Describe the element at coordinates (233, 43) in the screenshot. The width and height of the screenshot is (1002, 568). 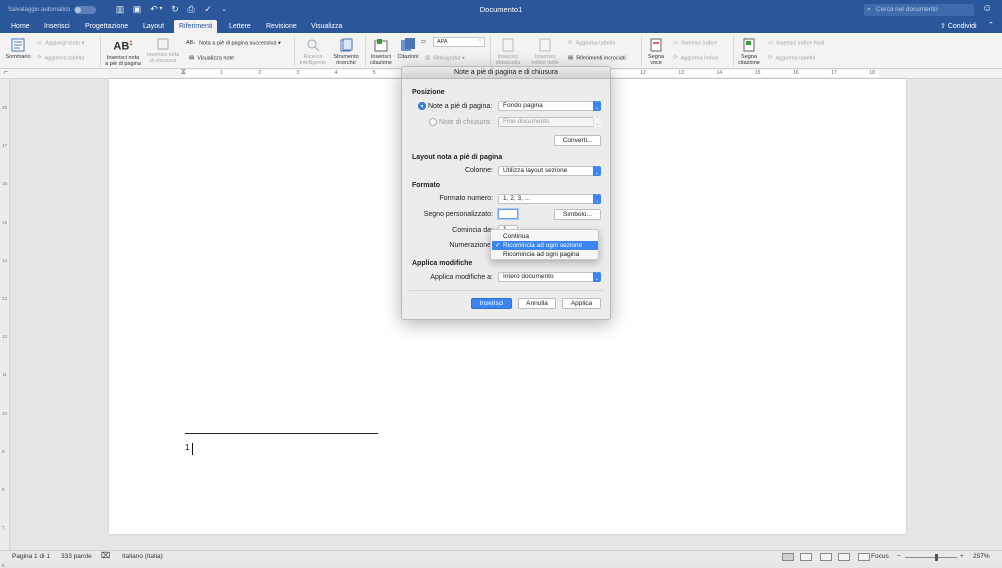
I see `nota-successiva-button: AB↓ Nota a piè di pagina successiva ▾` at that location.